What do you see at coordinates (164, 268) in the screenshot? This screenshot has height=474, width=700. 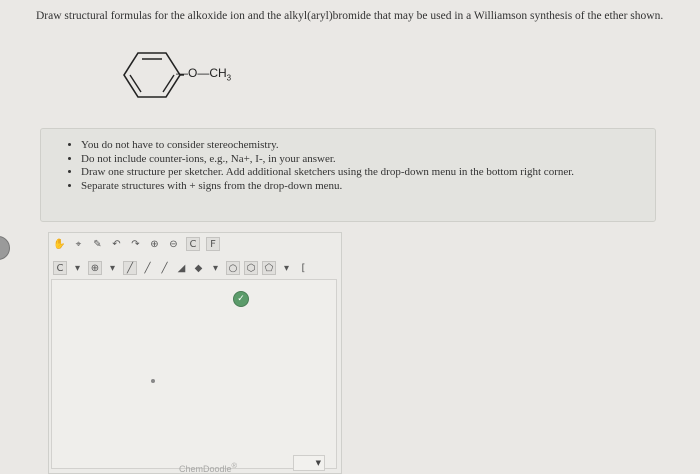 I see `triple-bond-icon: ╱` at bounding box center [164, 268].